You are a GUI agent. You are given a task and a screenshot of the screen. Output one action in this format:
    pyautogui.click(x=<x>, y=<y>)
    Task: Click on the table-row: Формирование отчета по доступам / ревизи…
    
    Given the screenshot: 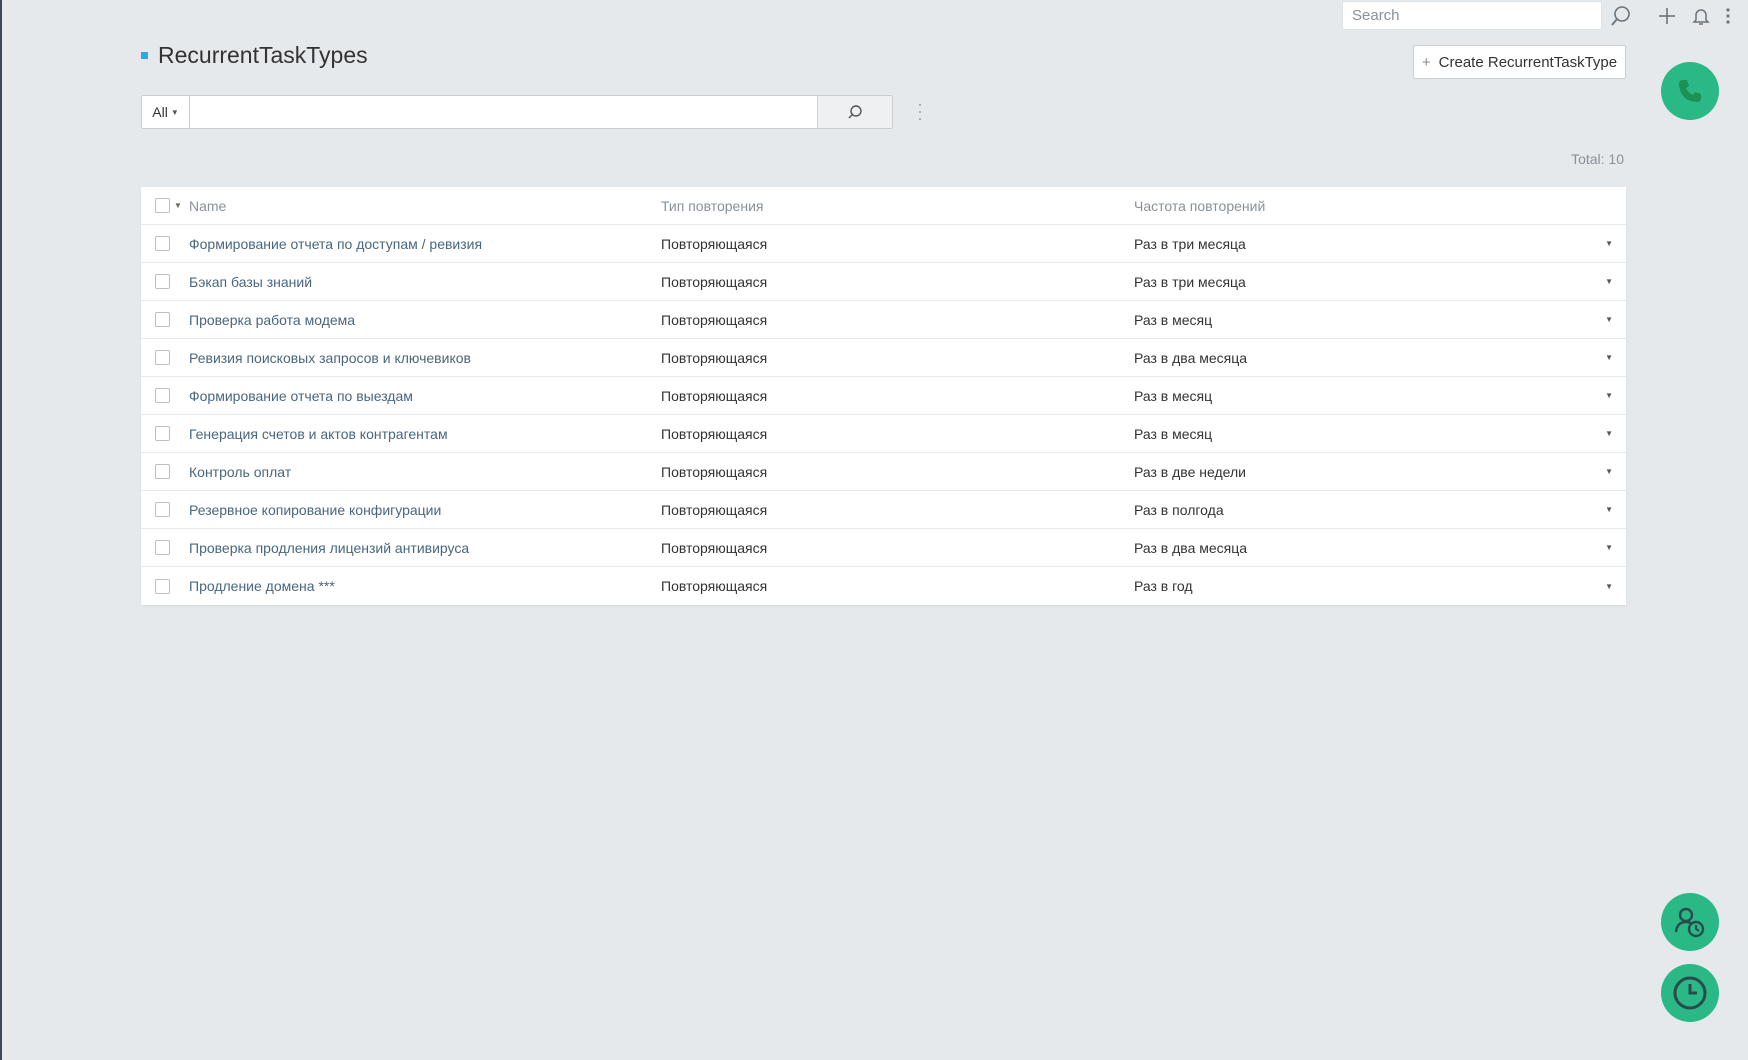 What is the action you would take?
    pyautogui.click(x=883, y=244)
    